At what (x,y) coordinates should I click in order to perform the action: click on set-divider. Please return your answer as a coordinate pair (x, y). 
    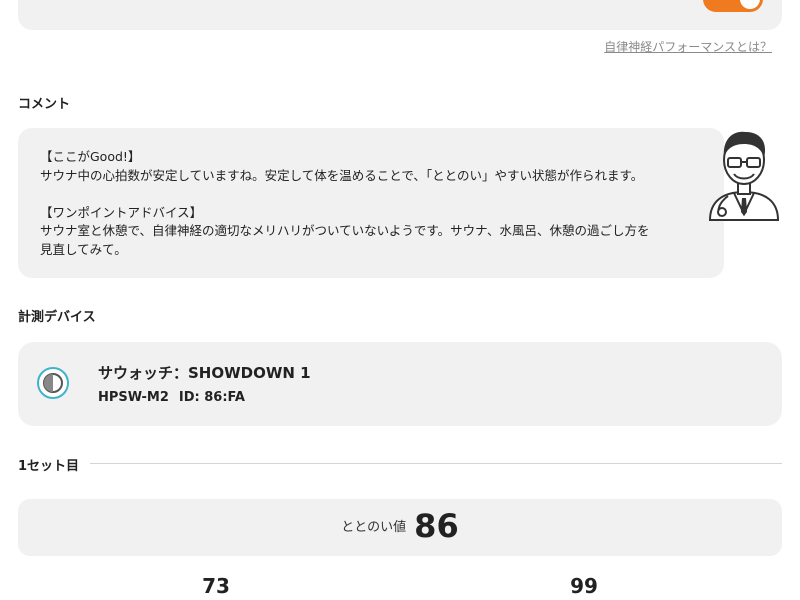
    Looking at the image, I should click on (436, 463).